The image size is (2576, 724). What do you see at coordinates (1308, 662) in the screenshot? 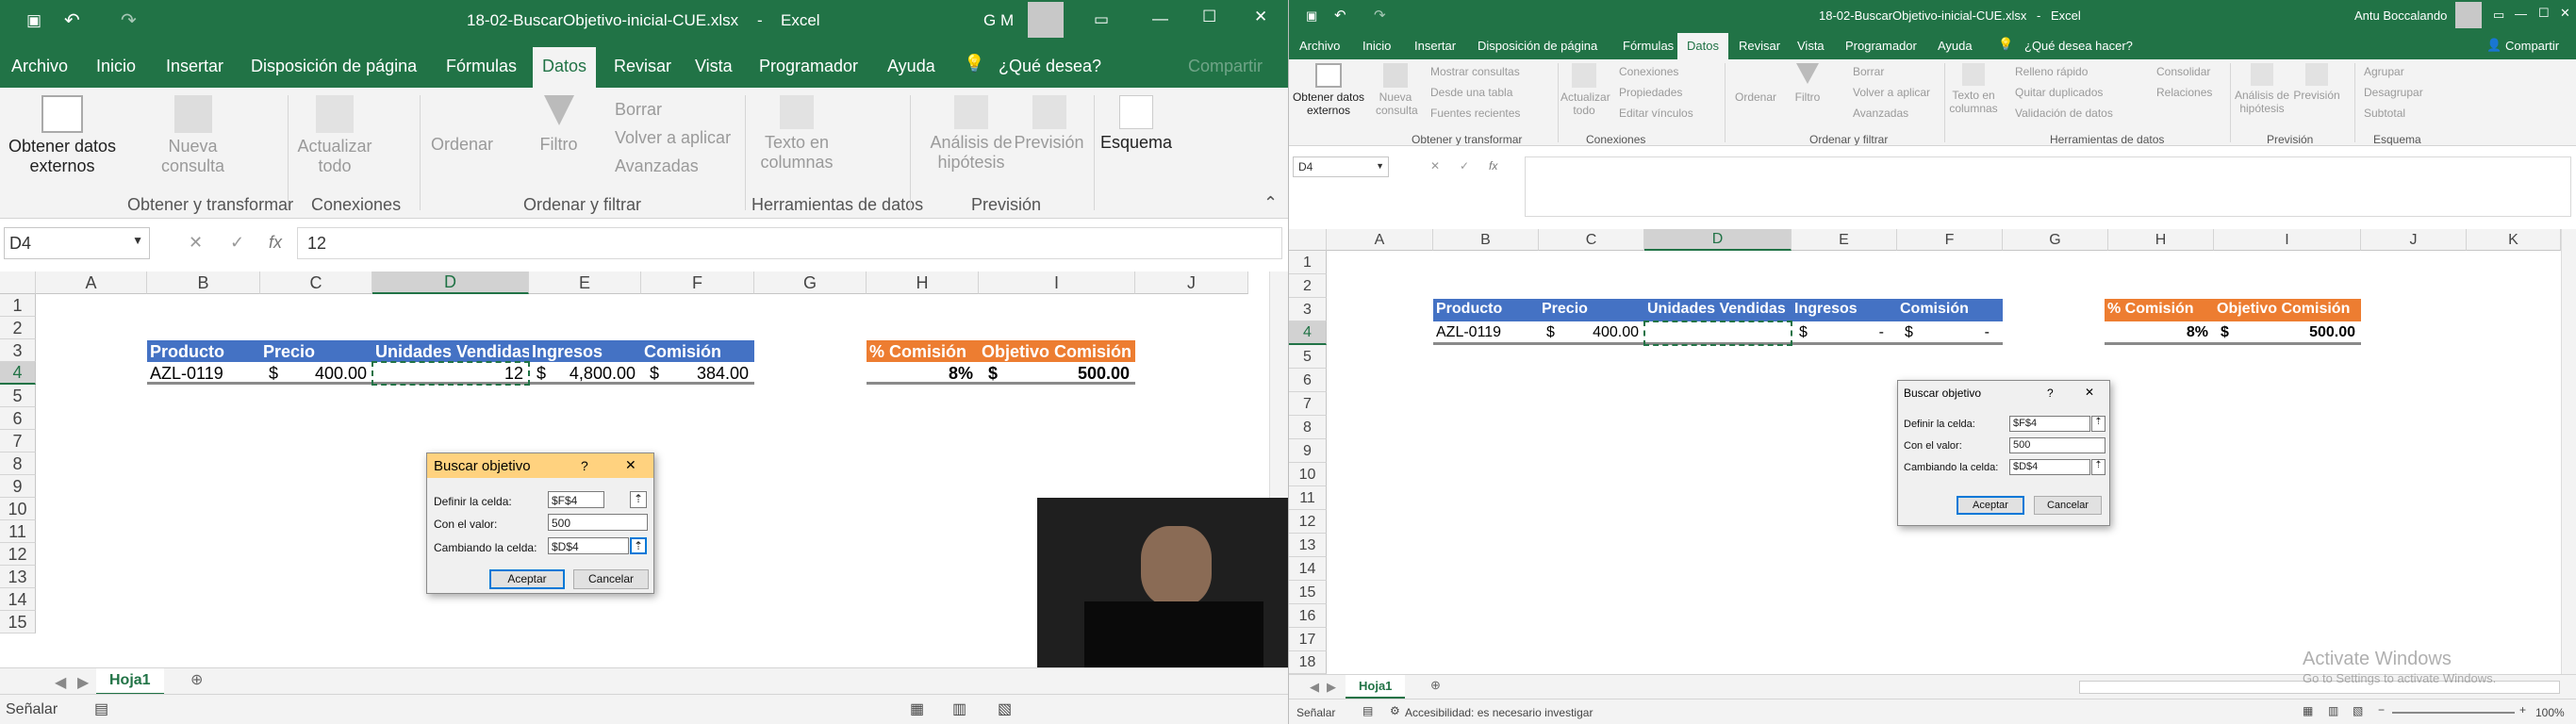
I see `row-header-18: 18` at bounding box center [1308, 662].